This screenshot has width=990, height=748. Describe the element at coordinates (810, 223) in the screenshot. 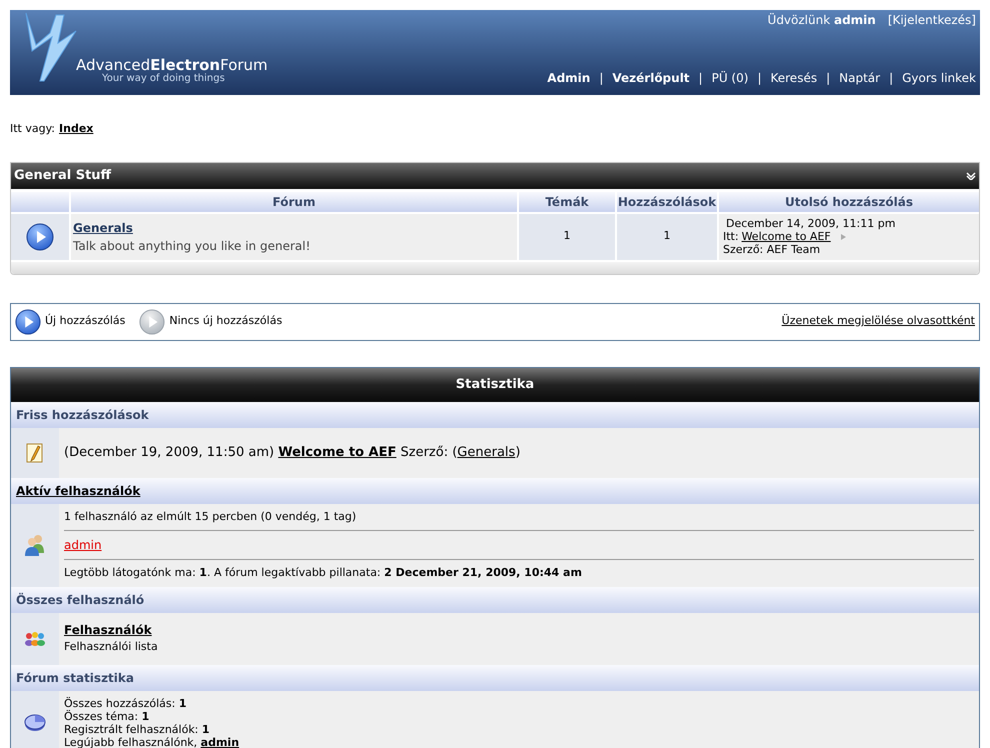

I see `last-post-date: December 14, 2009, 11:11 pm` at that location.